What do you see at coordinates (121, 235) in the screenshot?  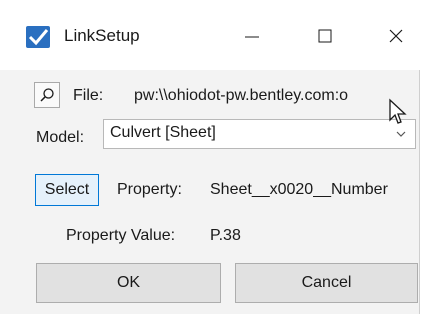 I see `property-value-label: Property Value:` at bounding box center [121, 235].